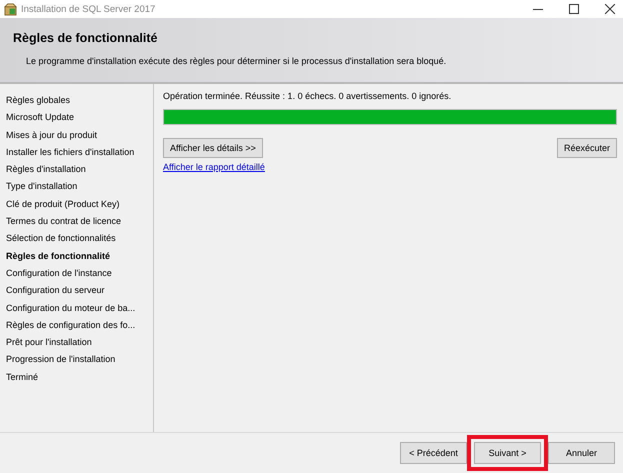  What do you see at coordinates (79, 135) in the screenshot?
I see `sidebar-item: Mises à jour du produit` at bounding box center [79, 135].